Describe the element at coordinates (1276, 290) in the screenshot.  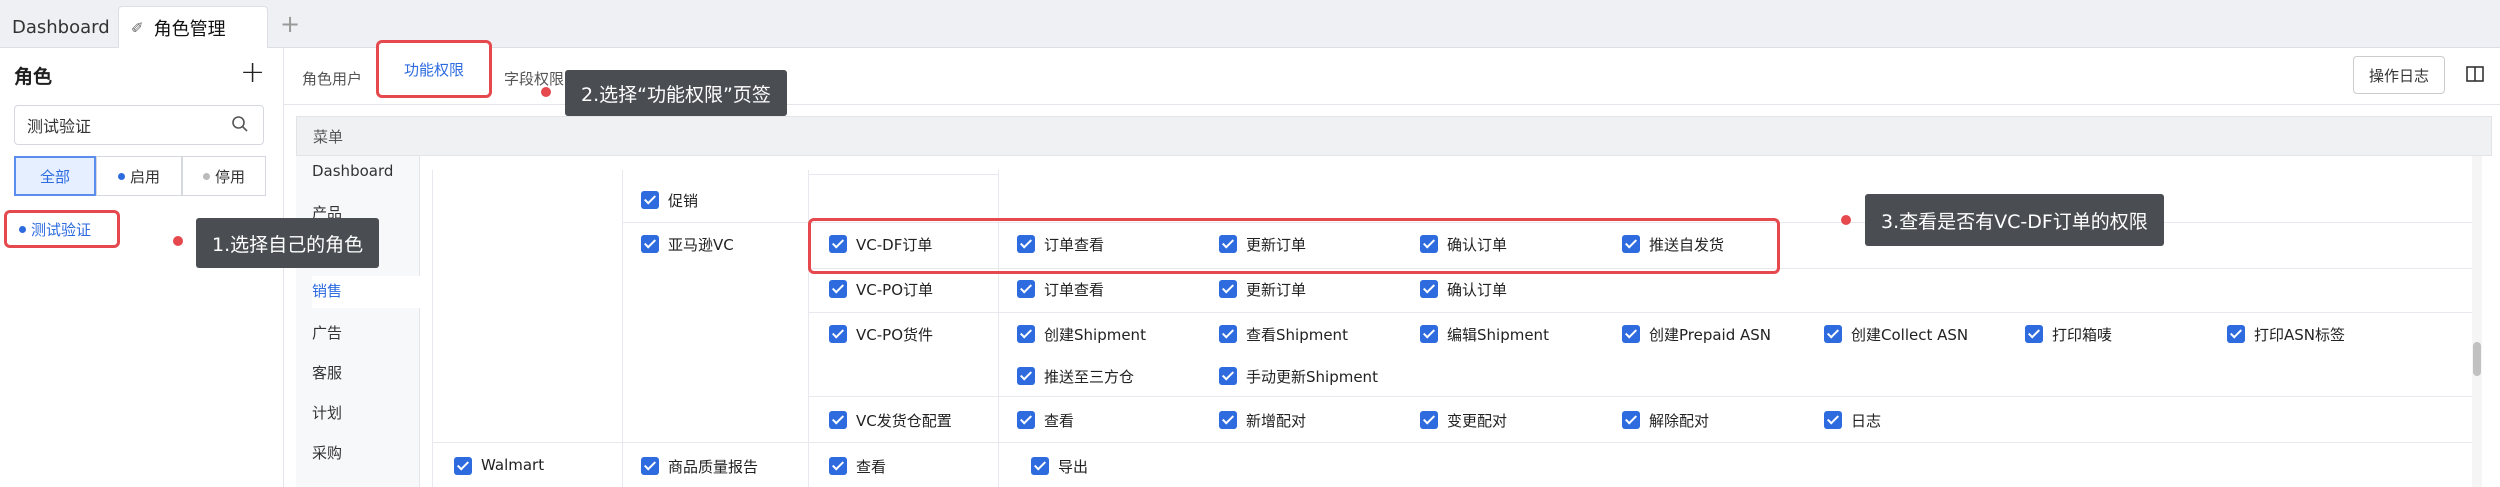
I see `label-vcpo-perm: 更新订单` at that location.